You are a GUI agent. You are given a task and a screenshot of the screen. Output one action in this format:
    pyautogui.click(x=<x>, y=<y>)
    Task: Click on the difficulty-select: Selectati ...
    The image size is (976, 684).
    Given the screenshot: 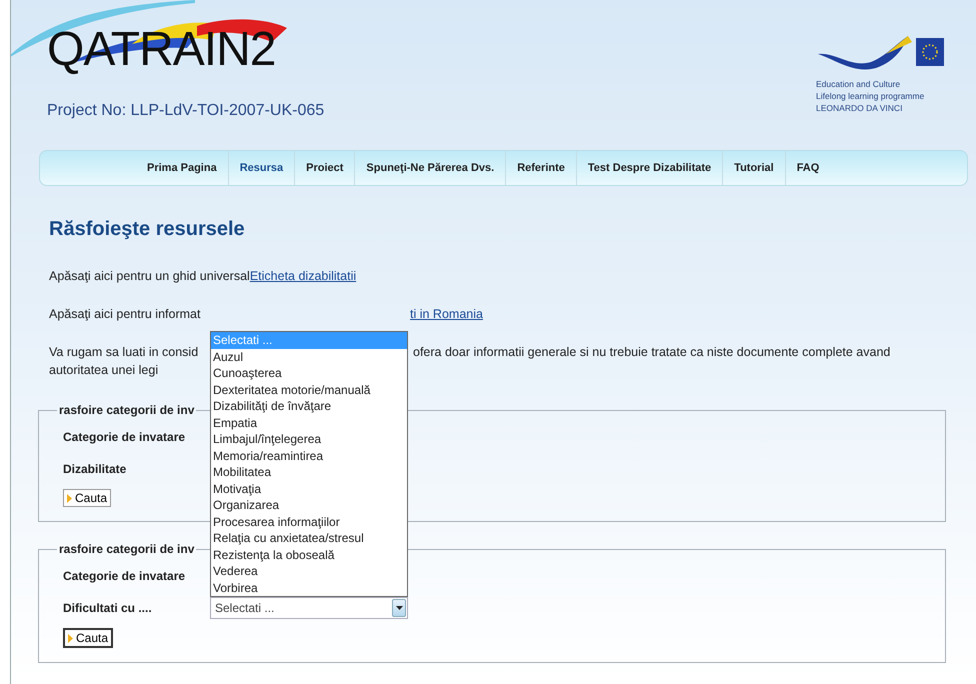 What is the action you would take?
    pyautogui.click(x=309, y=608)
    